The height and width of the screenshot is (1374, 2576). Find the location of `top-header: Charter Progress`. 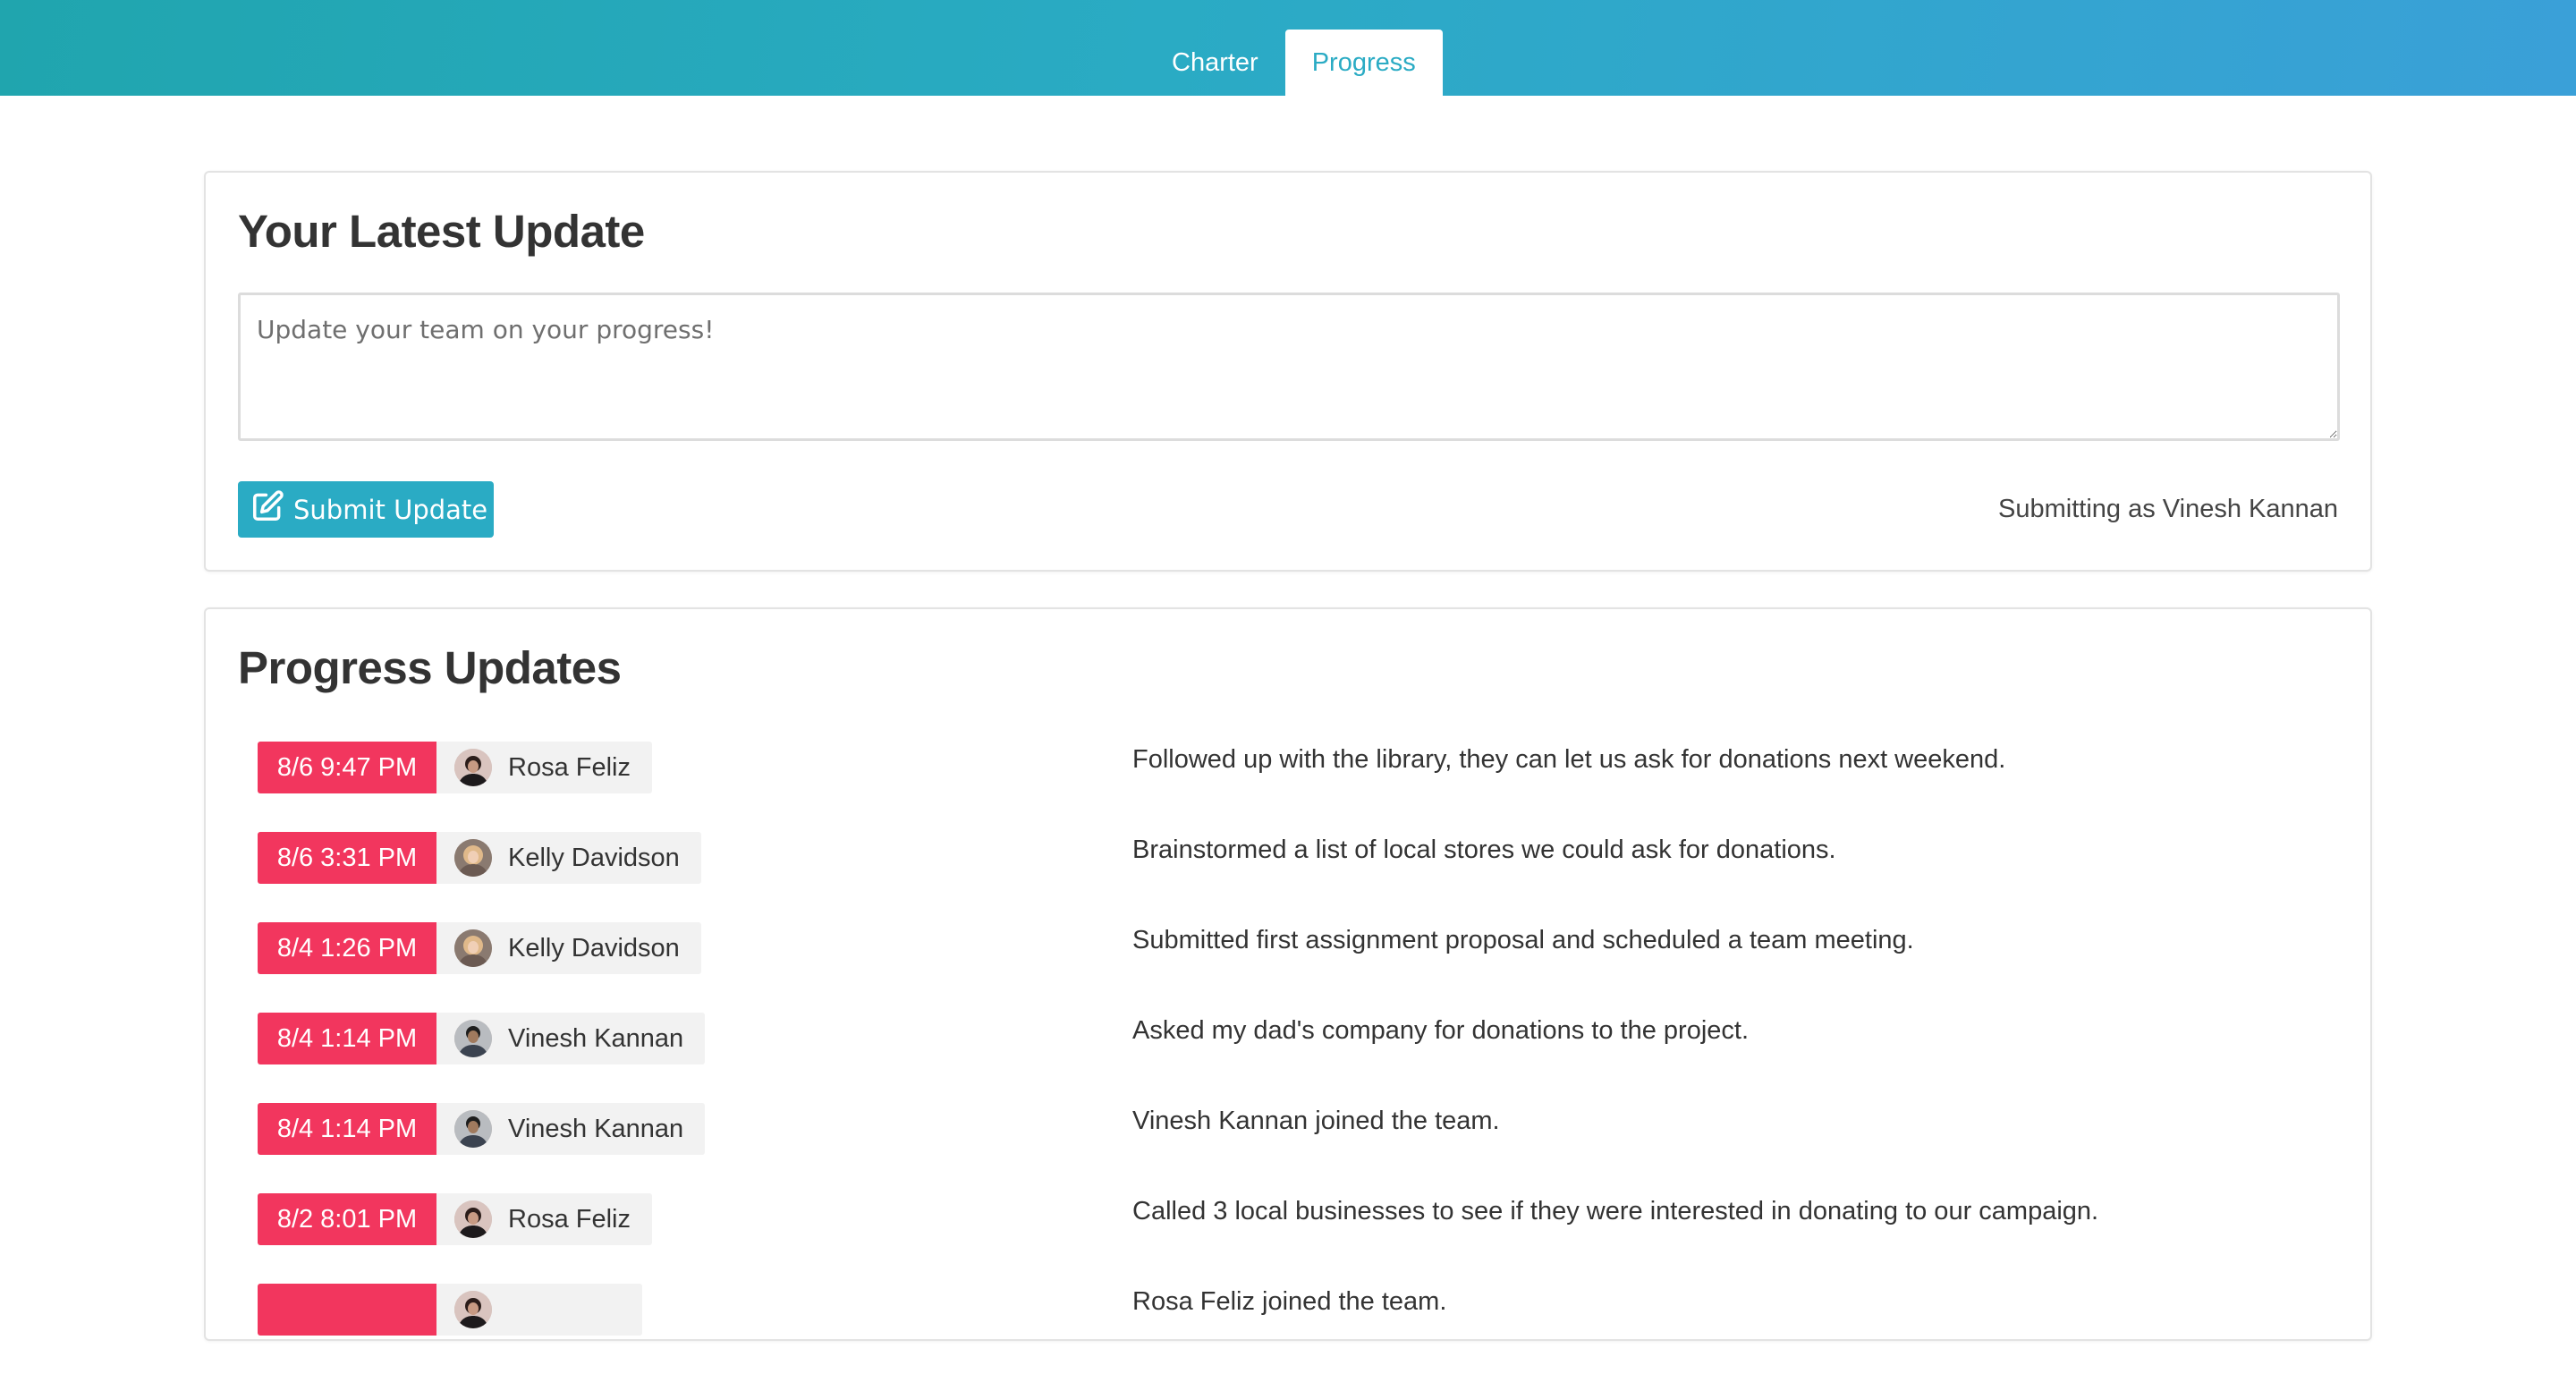

top-header: Charter Progress is located at coordinates (1288, 48).